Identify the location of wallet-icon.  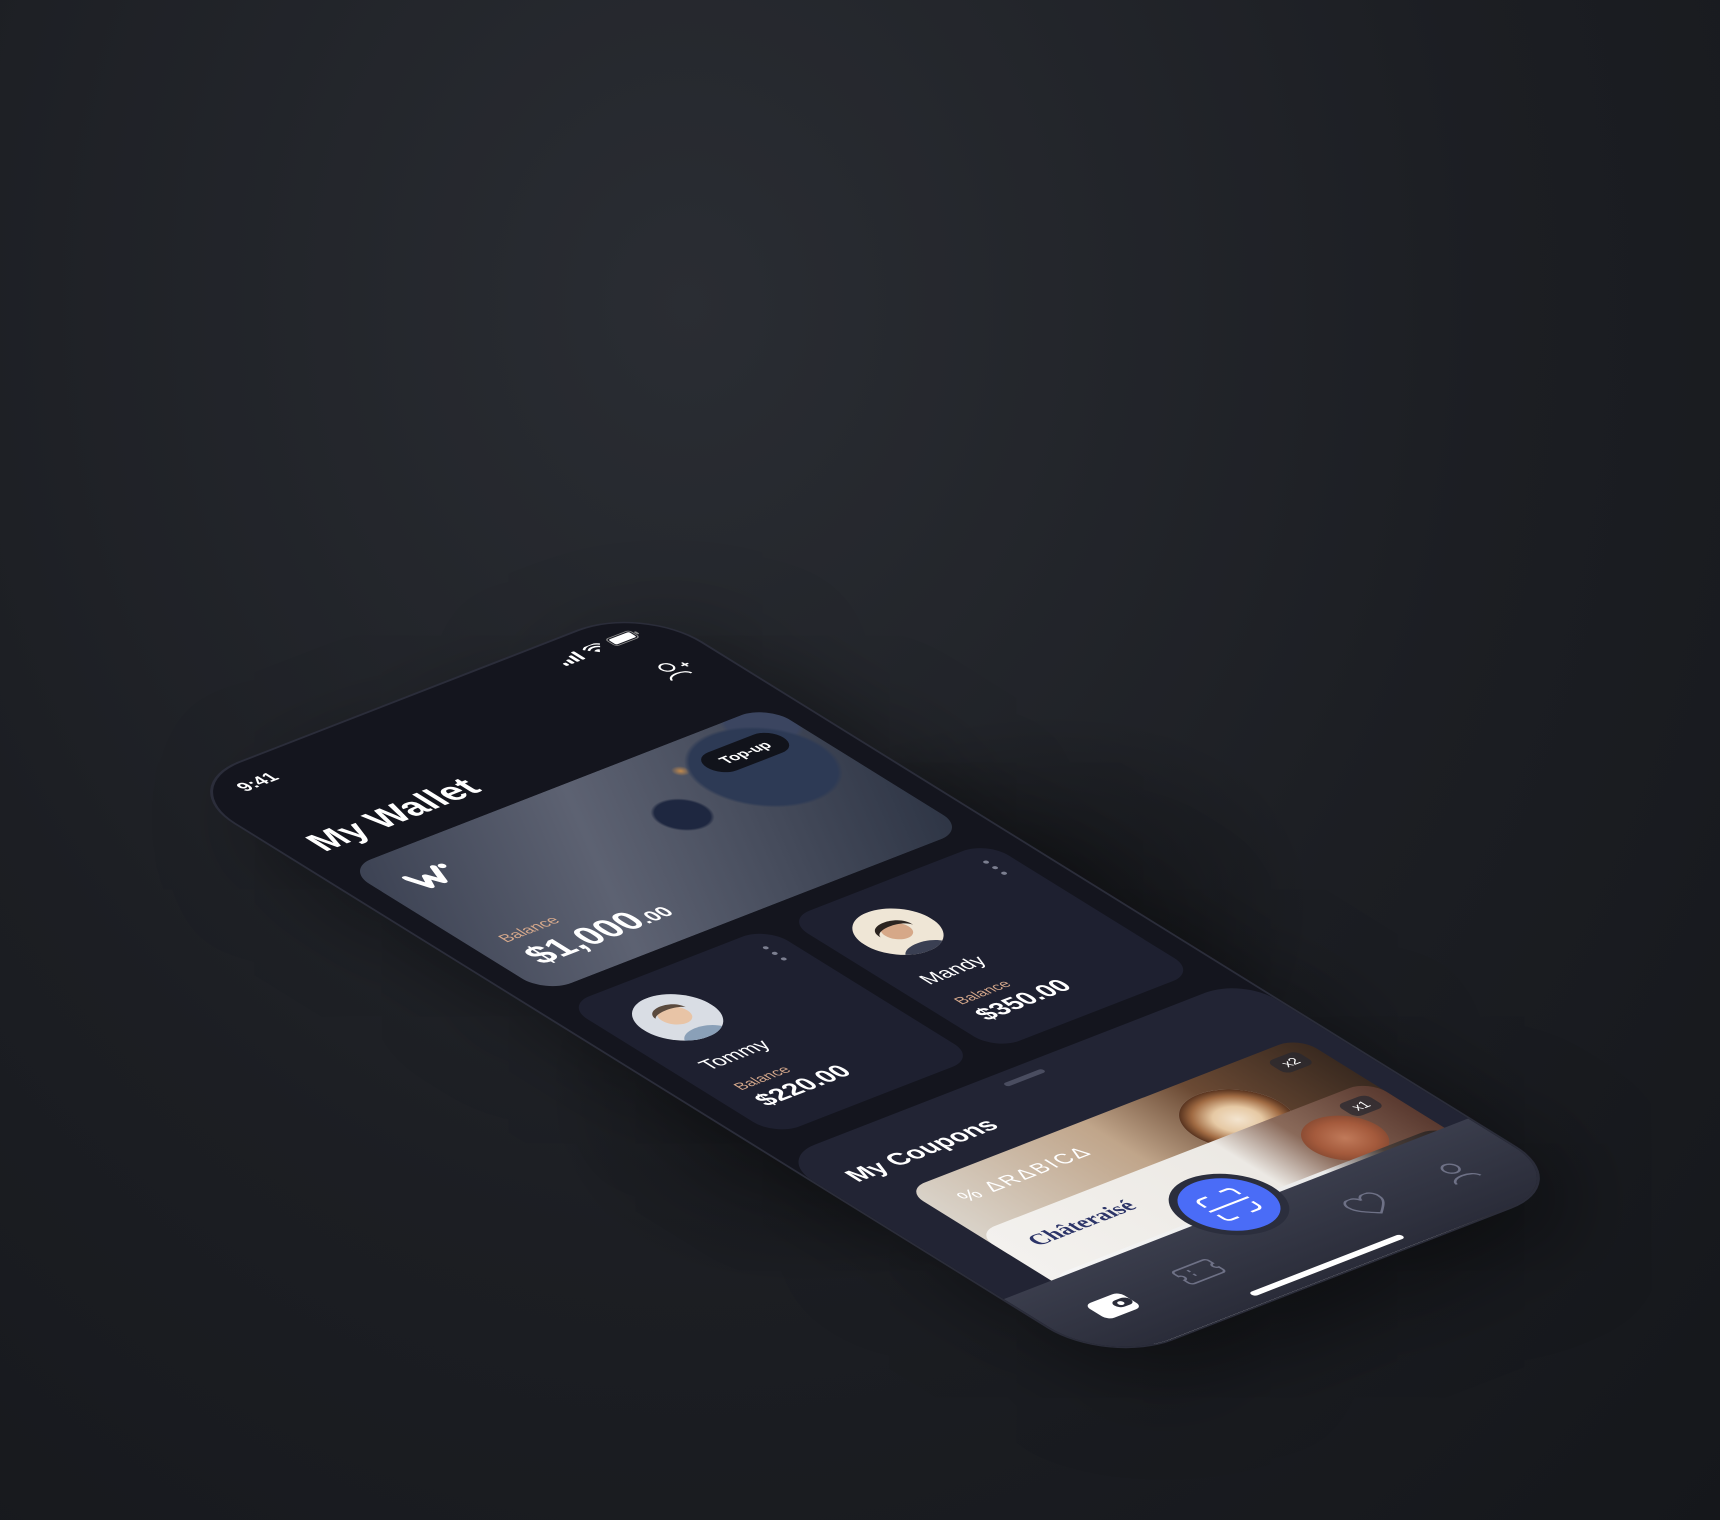
(1113, 1306).